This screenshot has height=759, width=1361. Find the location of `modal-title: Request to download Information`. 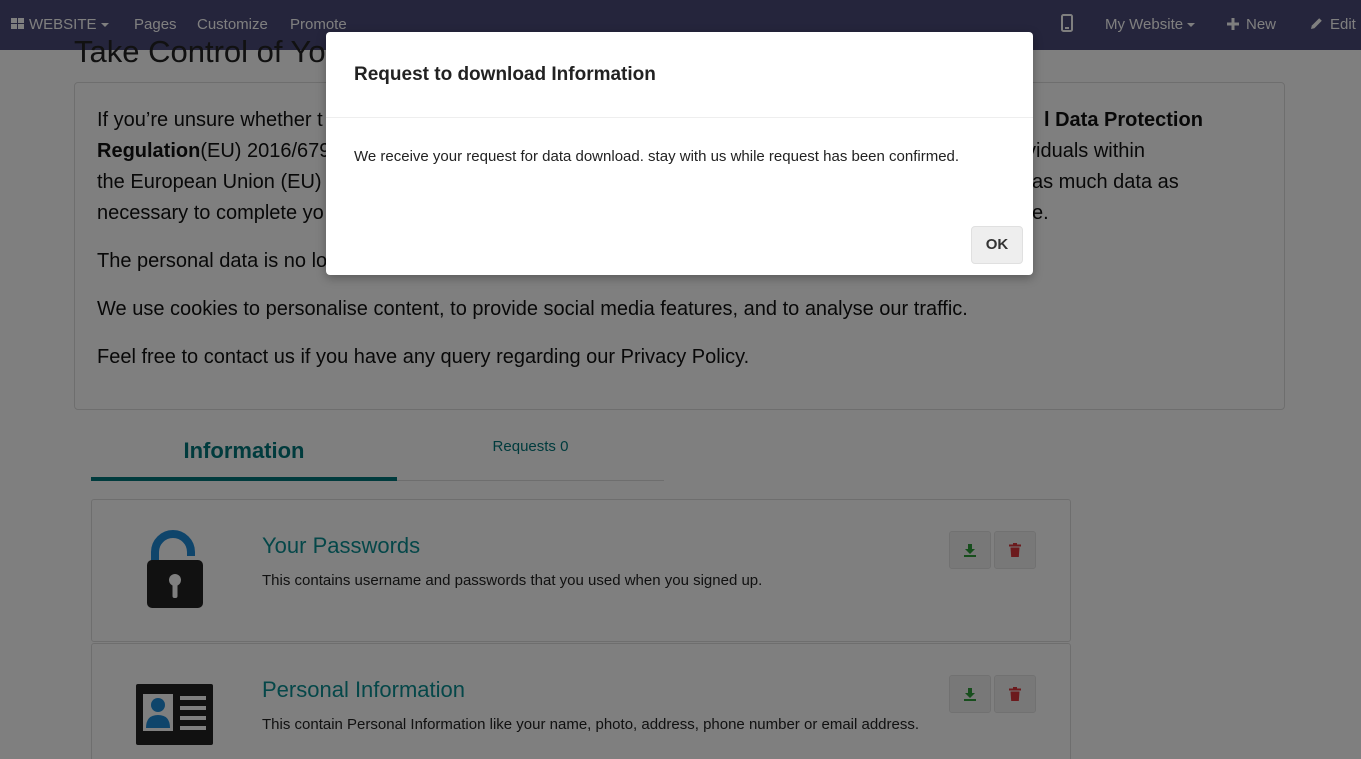

modal-title: Request to download Information is located at coordinates (505, 74).